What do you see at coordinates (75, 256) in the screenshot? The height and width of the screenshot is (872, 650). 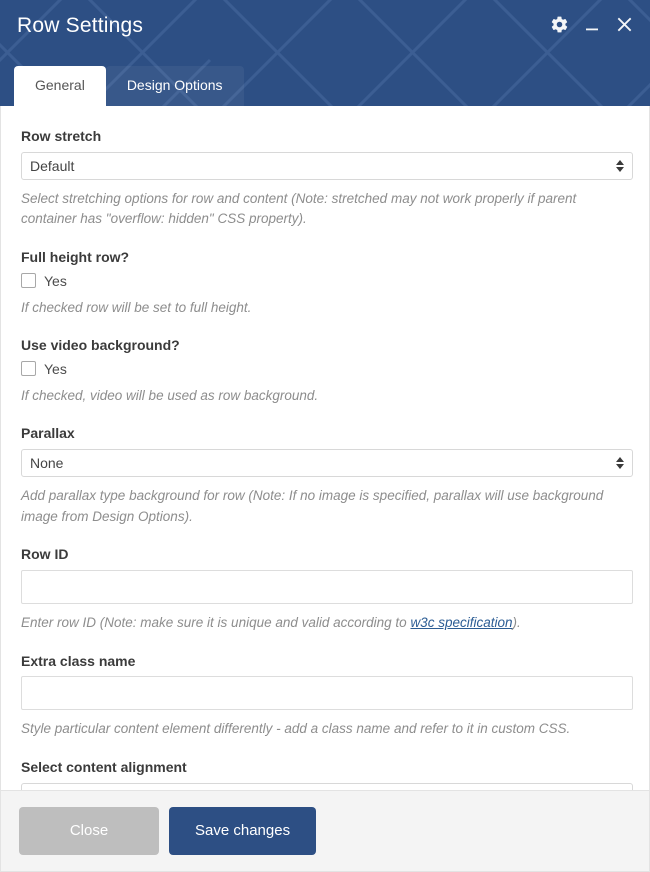 I see `full-height-label: Full height row?` at bounding box center [75, 256].